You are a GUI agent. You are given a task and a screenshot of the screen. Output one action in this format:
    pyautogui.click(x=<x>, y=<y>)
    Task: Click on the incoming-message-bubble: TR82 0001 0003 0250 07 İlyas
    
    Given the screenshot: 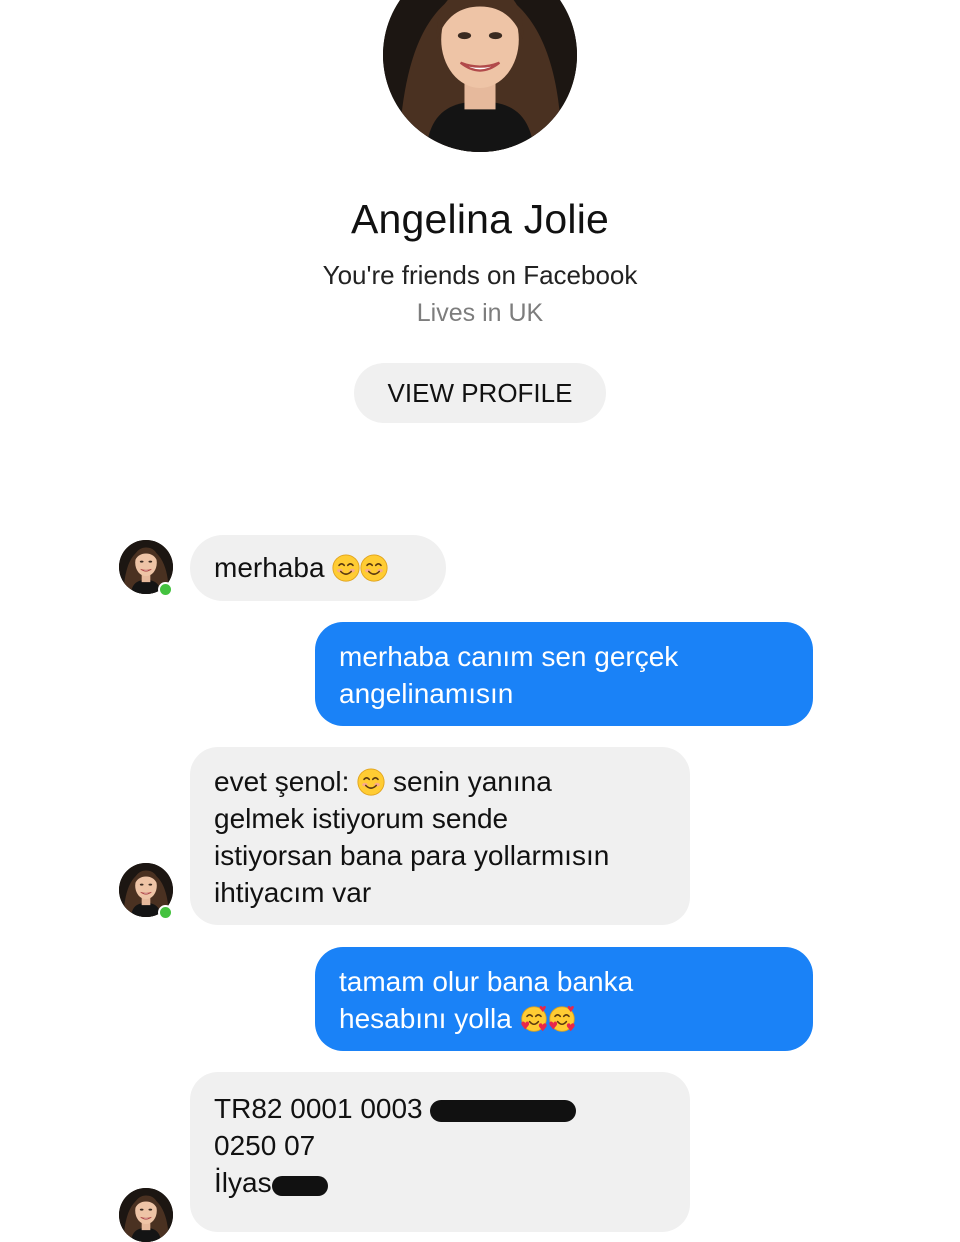 What is the action you would take?
    pyautogui.click(x=440, y=1152)
    